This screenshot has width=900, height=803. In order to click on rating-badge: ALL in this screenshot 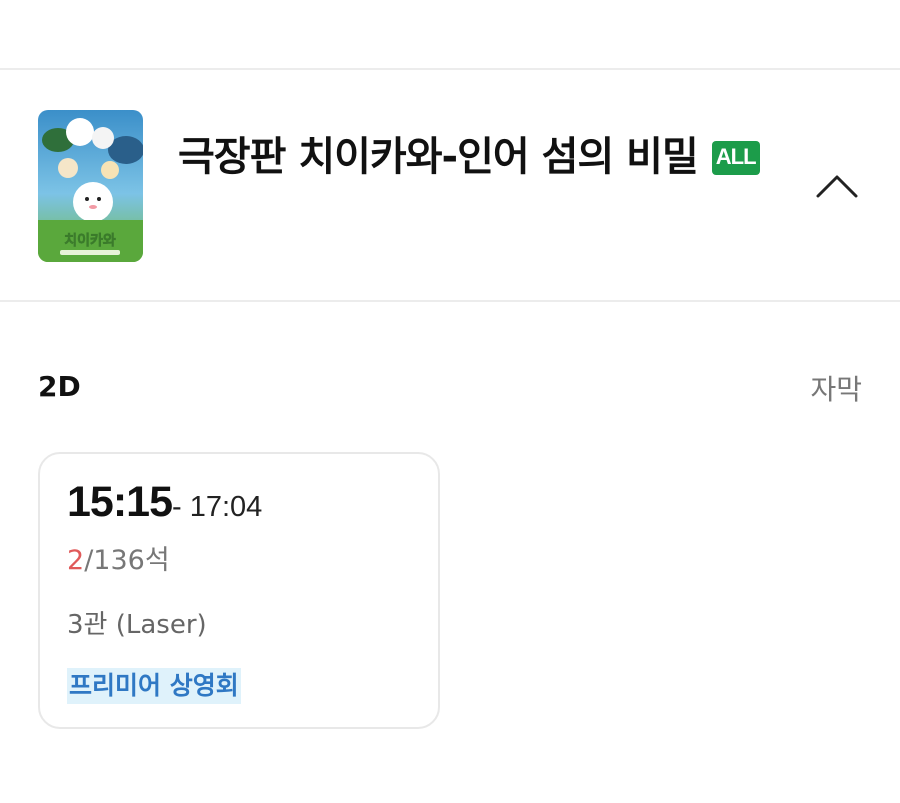, I will do `click(735, 158)`.